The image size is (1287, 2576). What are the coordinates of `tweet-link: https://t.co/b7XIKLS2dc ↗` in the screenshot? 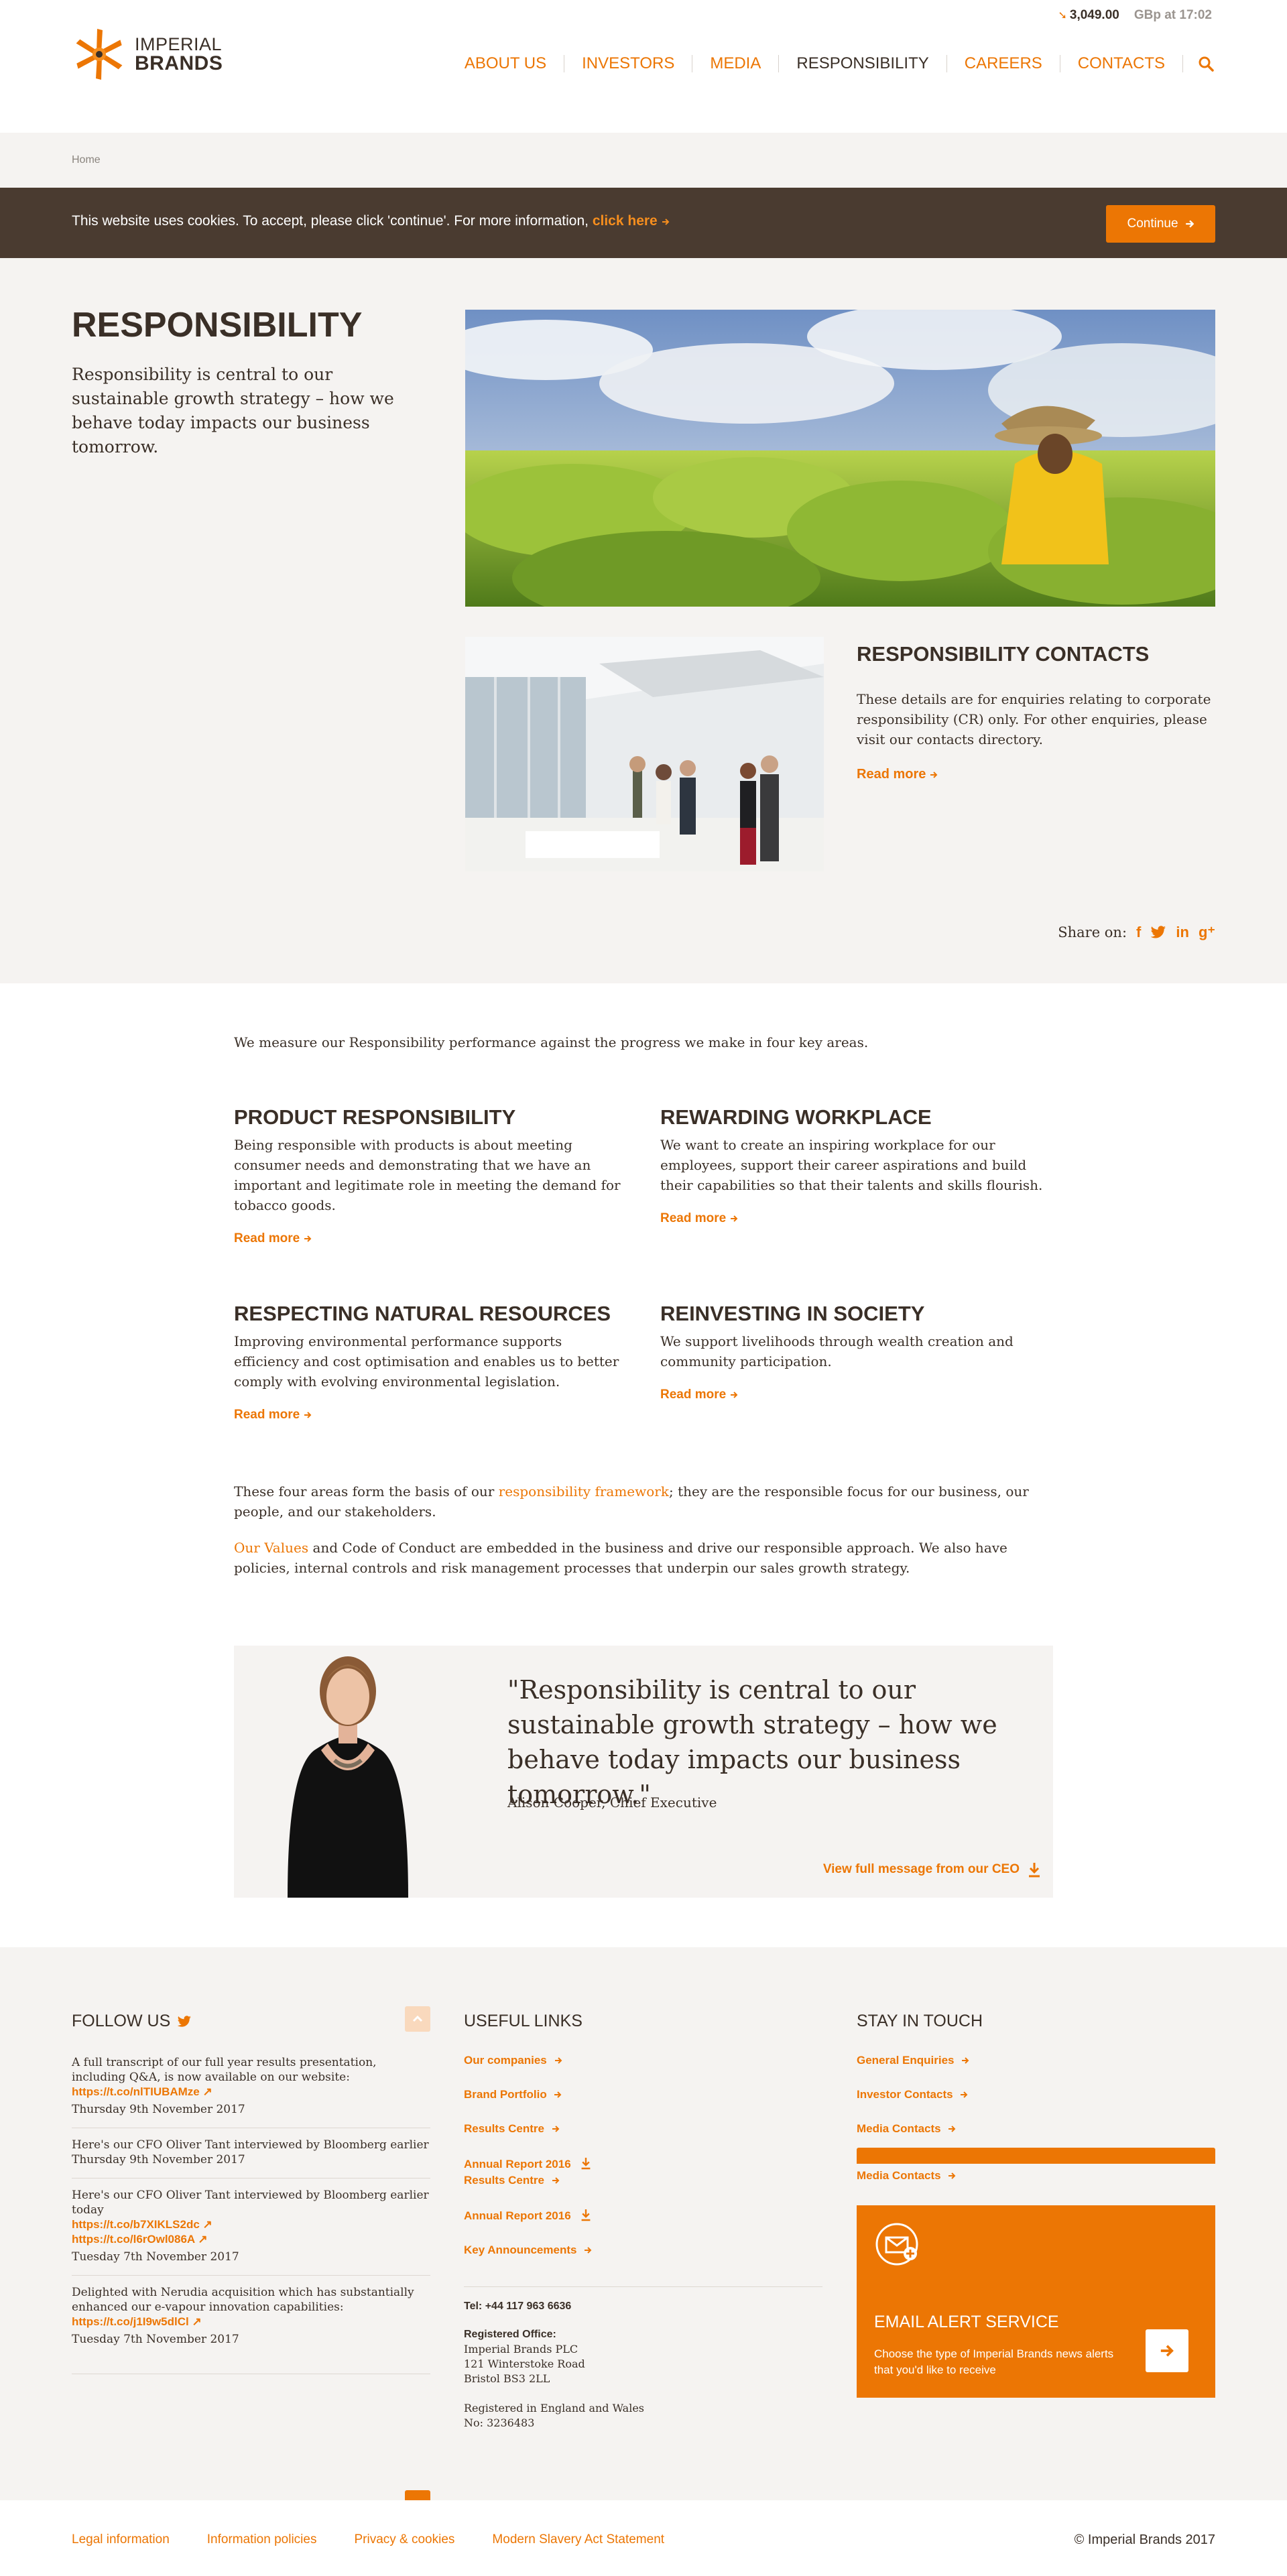 It's located at (251, 2225).